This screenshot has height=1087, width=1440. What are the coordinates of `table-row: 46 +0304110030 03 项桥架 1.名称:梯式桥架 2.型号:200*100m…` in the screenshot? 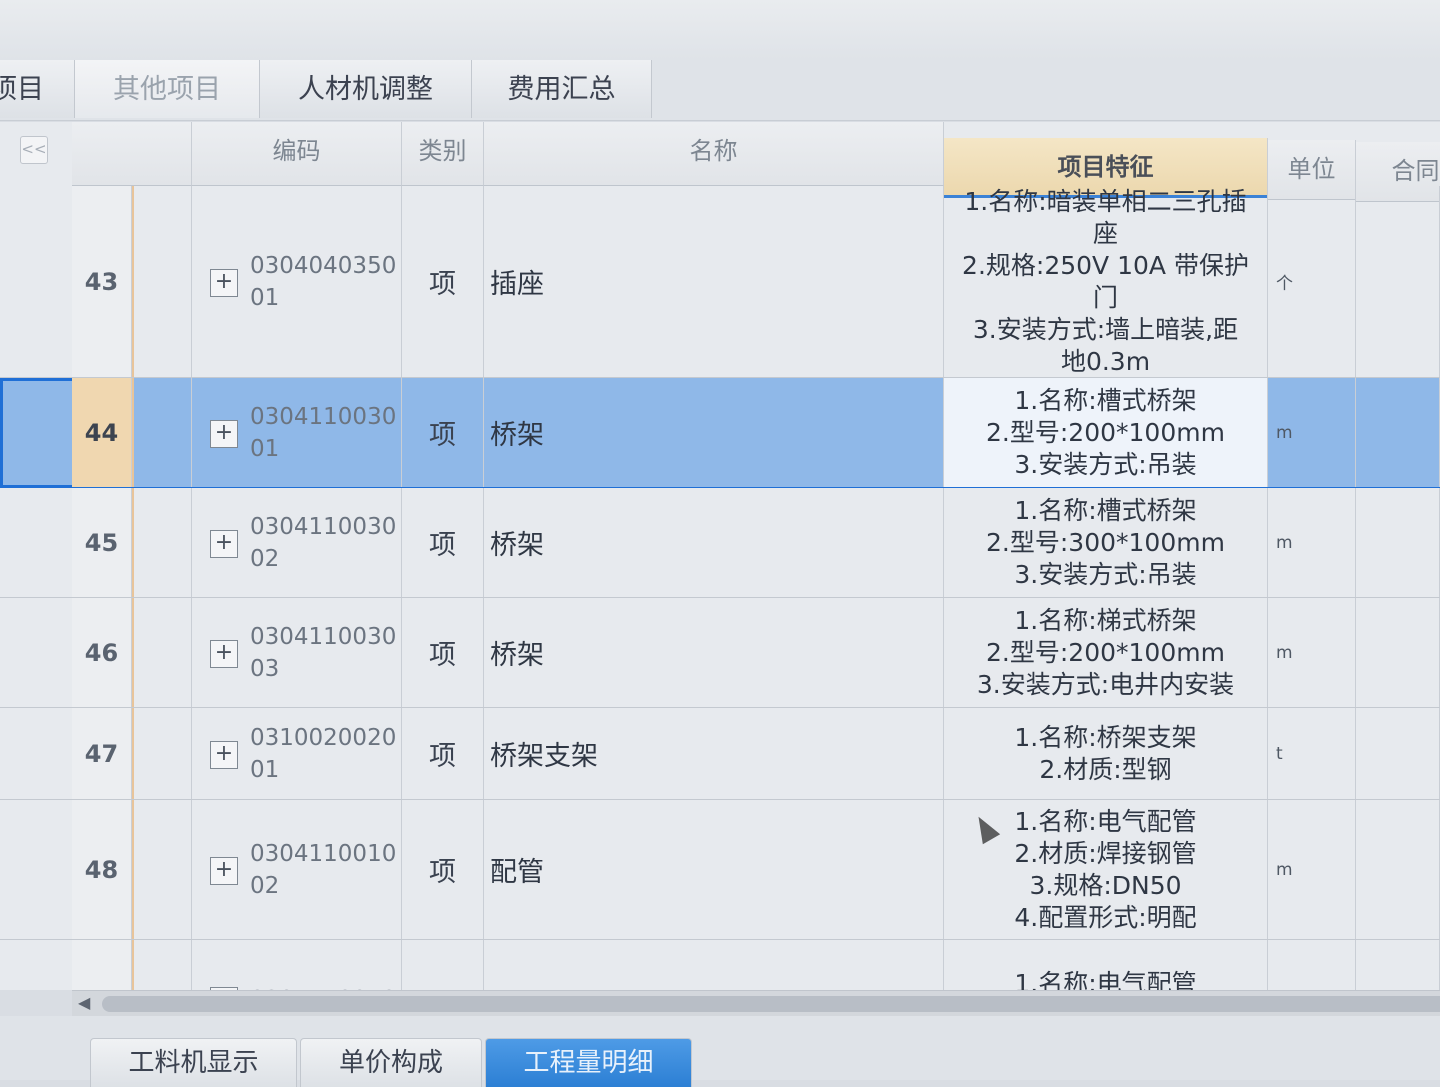 It's located at (720, 653).